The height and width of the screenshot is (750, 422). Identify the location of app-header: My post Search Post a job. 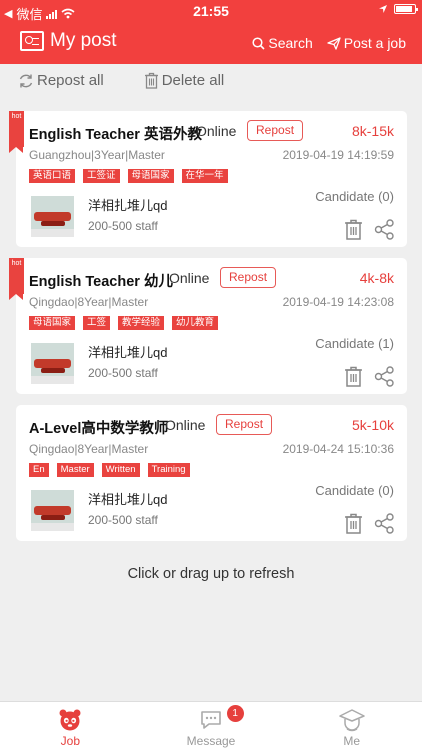
(211, 43).